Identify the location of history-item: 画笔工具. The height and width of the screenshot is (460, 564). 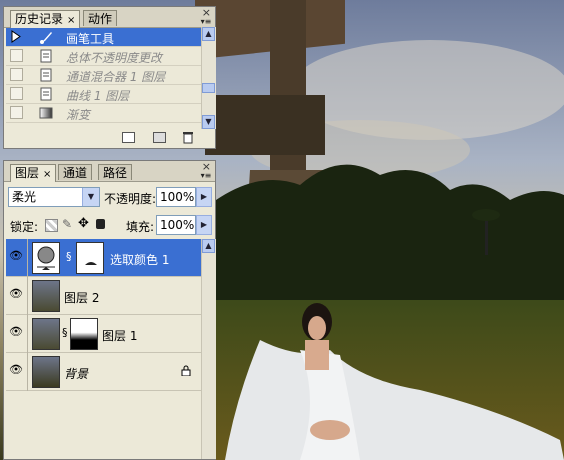
(104, 37).